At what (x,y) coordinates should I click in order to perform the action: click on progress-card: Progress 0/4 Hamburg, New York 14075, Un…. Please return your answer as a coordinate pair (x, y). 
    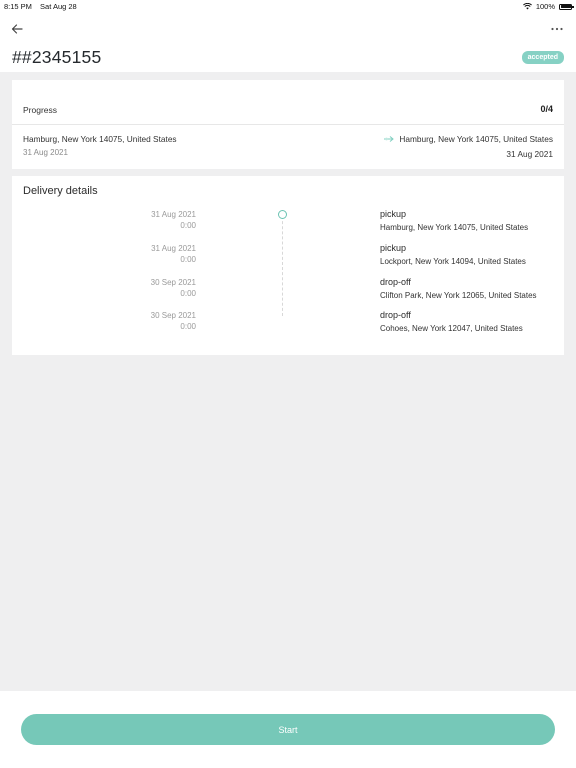
    Looking at the image, I should click on (288, 124).